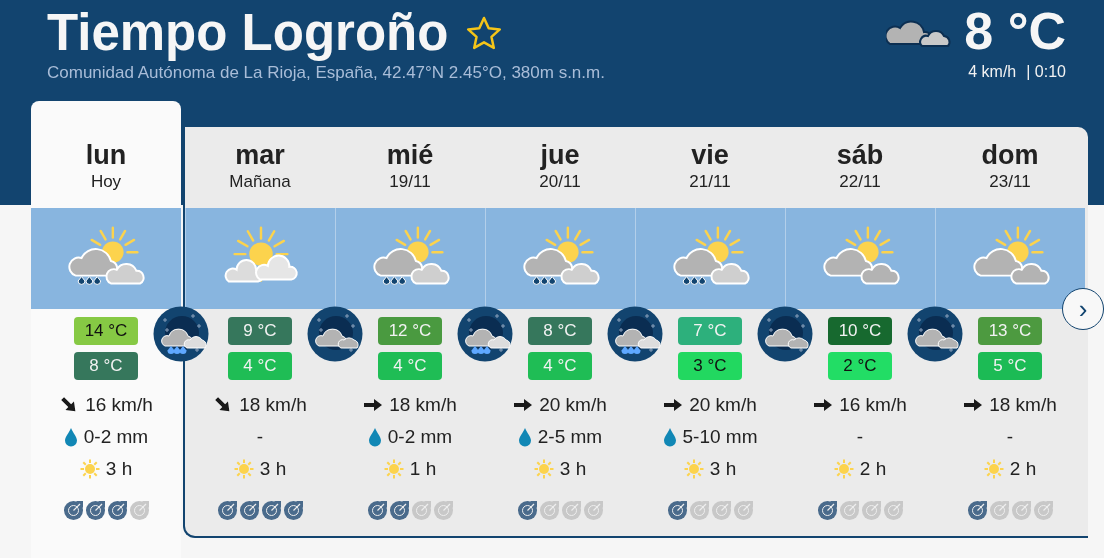 This screenshot has width=1104, height=558. What do you see at coordinates (560, 331) in the screenshot?
I see `max-temperature: 8 °C` at bounding box center [560, 331].